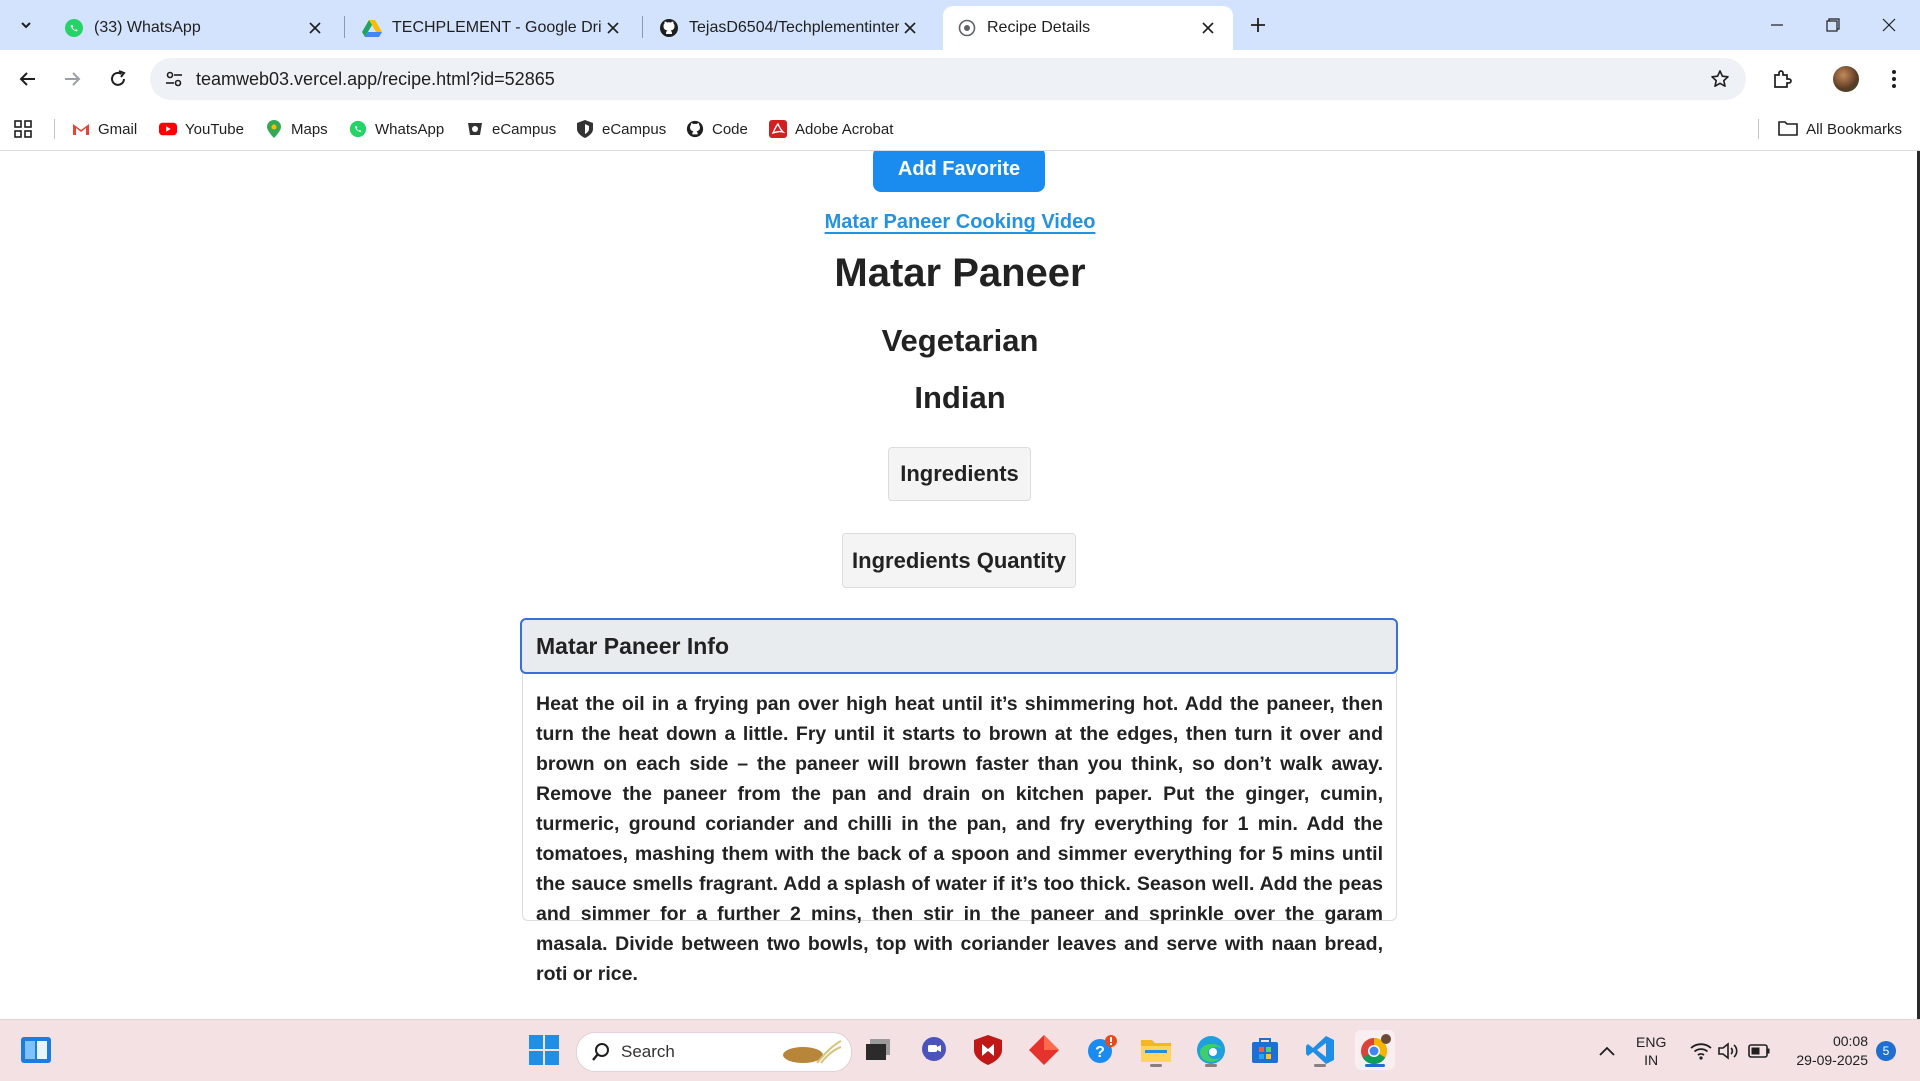 The width and height of the screenshot is (1920, 1081). I want to click on site-info-icon, so click(174, 79).